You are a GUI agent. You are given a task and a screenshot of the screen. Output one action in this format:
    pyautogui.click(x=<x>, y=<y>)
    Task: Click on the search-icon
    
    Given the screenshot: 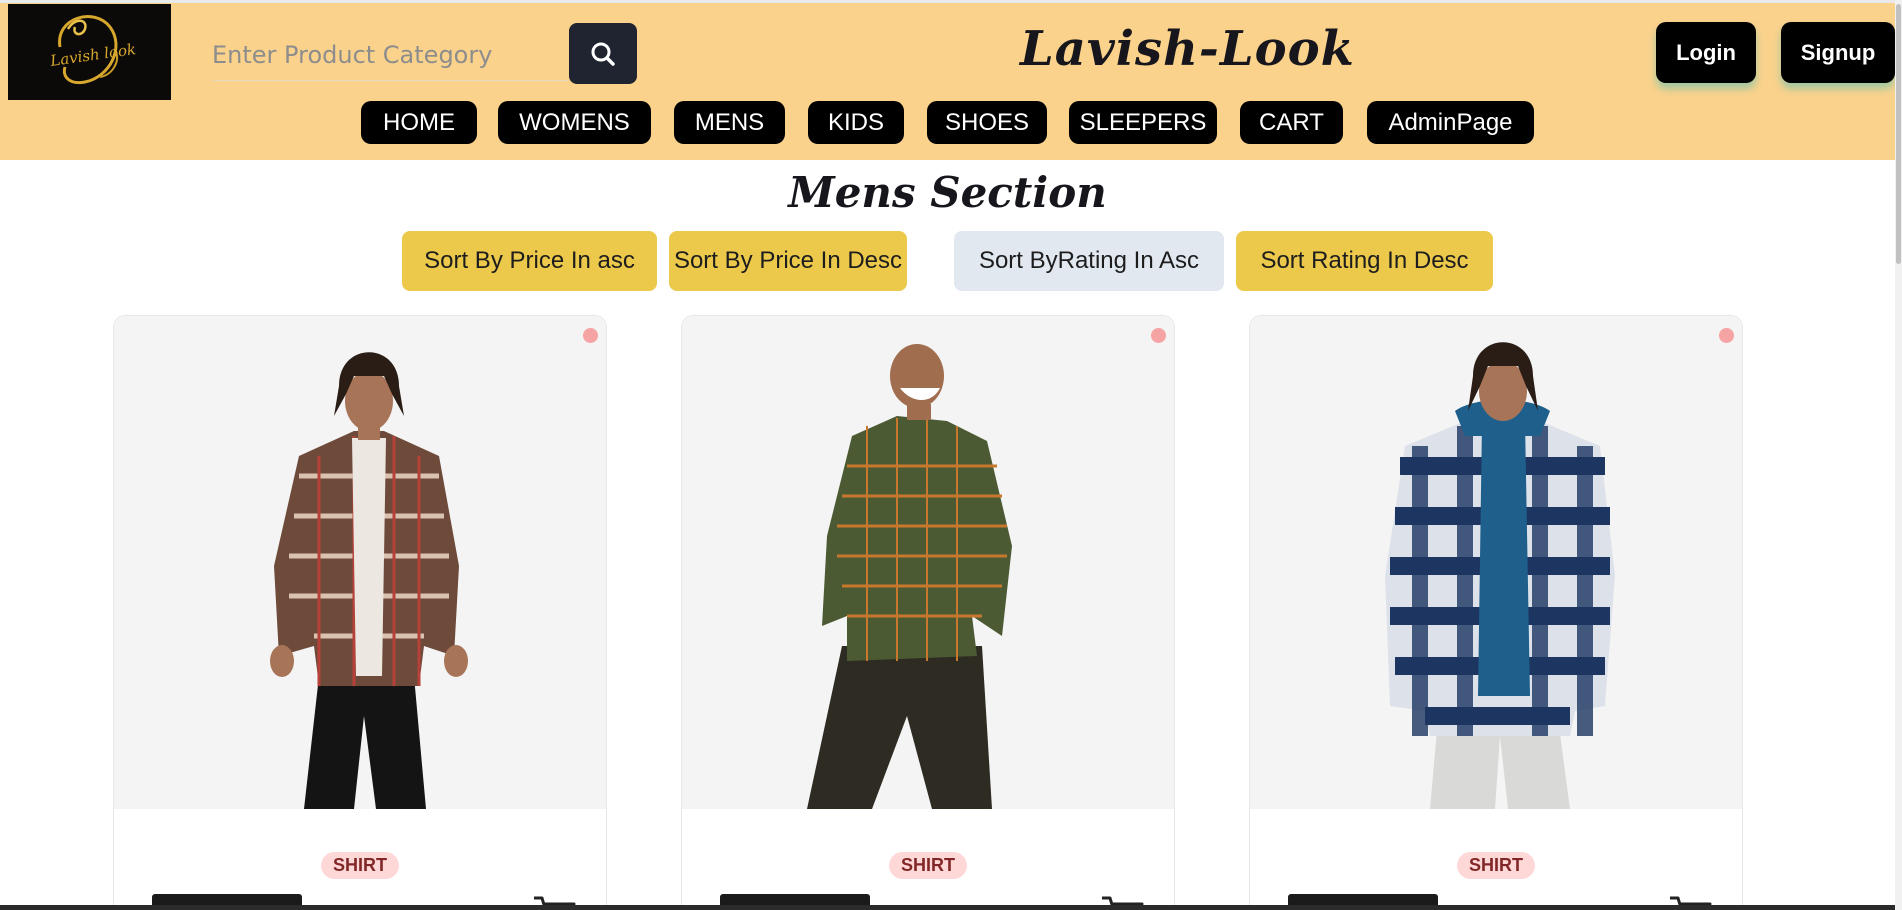 What is the action you would take?
    pyautogui.click(x=603, y=54)
    